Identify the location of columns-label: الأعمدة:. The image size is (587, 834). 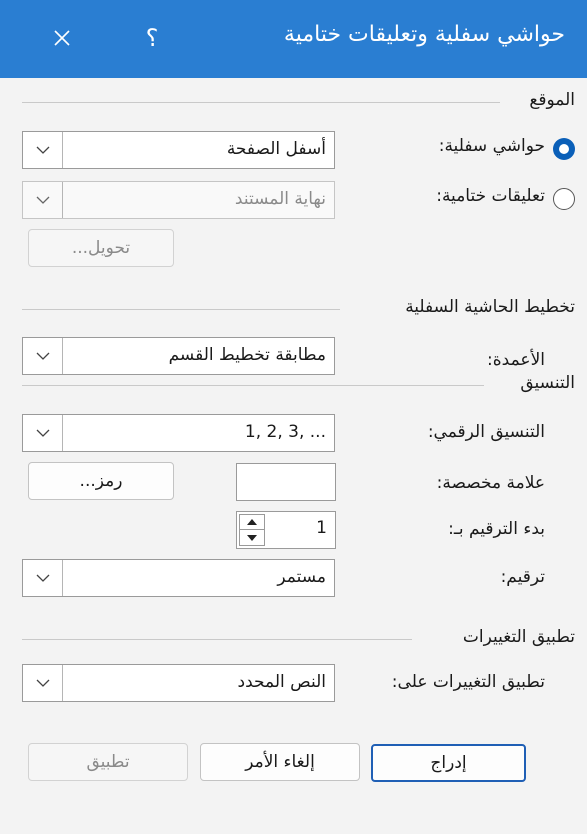
(516, 360).